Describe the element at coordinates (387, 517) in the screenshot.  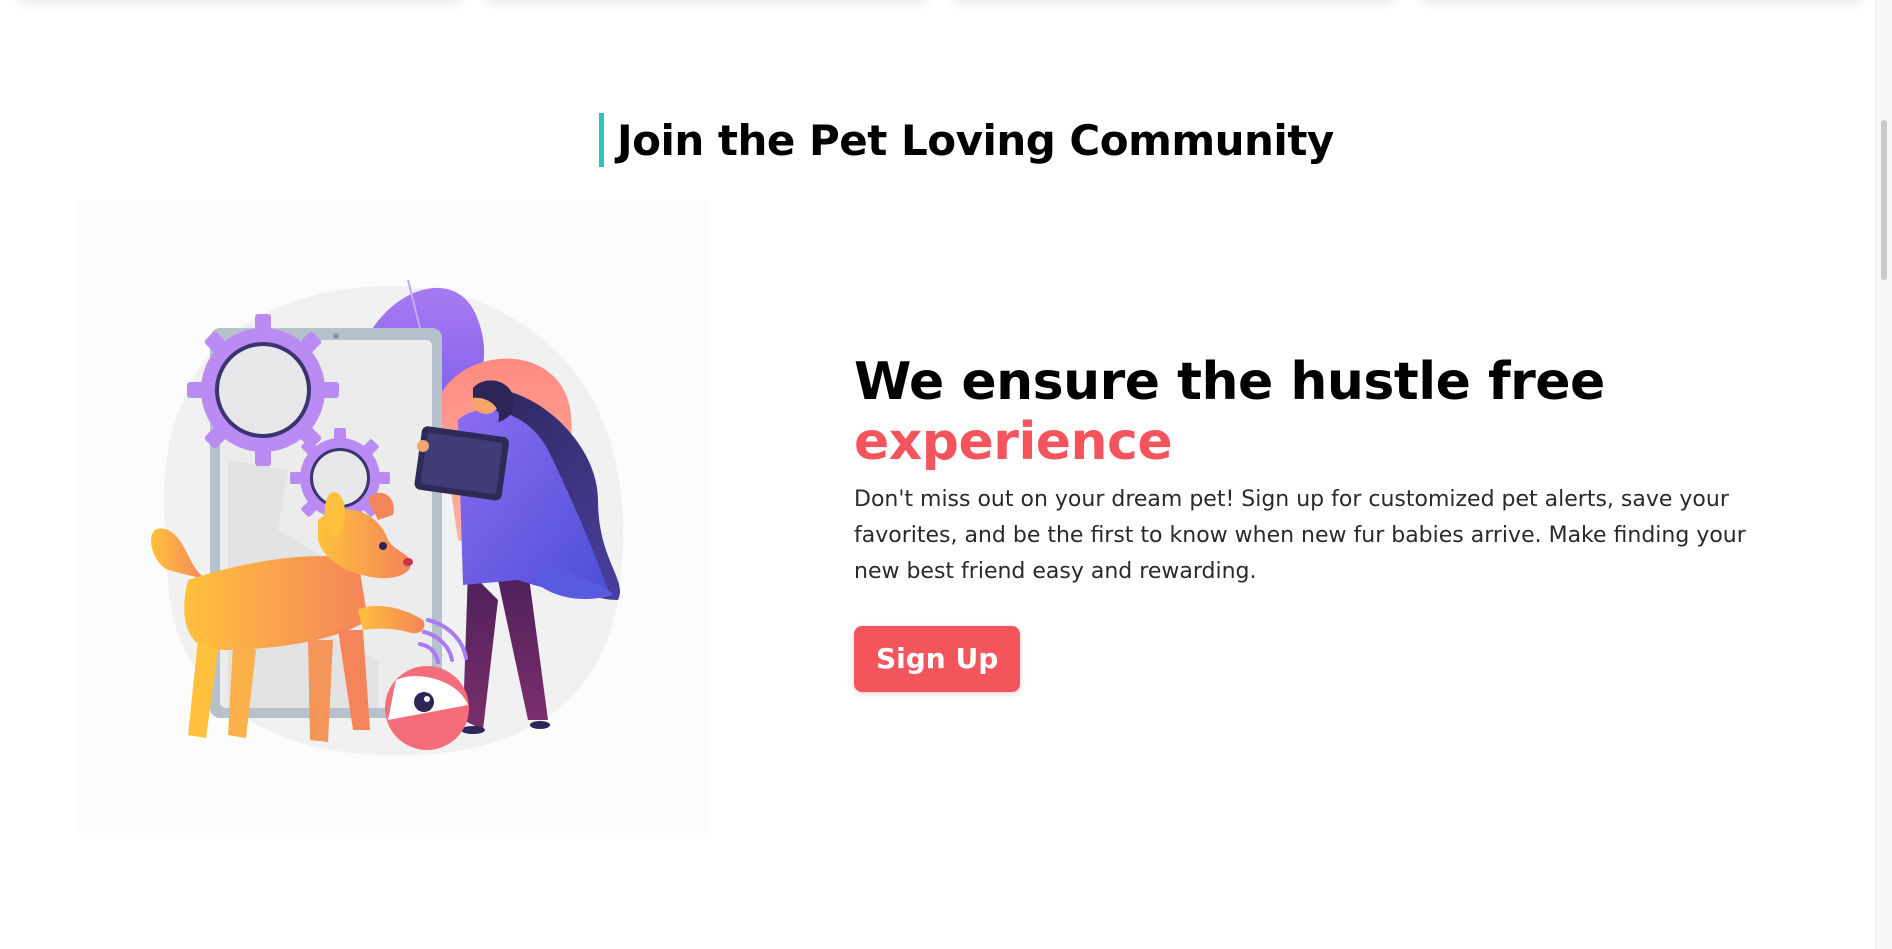
I see `woman-with-tablet-and-dog-icon` at that location.